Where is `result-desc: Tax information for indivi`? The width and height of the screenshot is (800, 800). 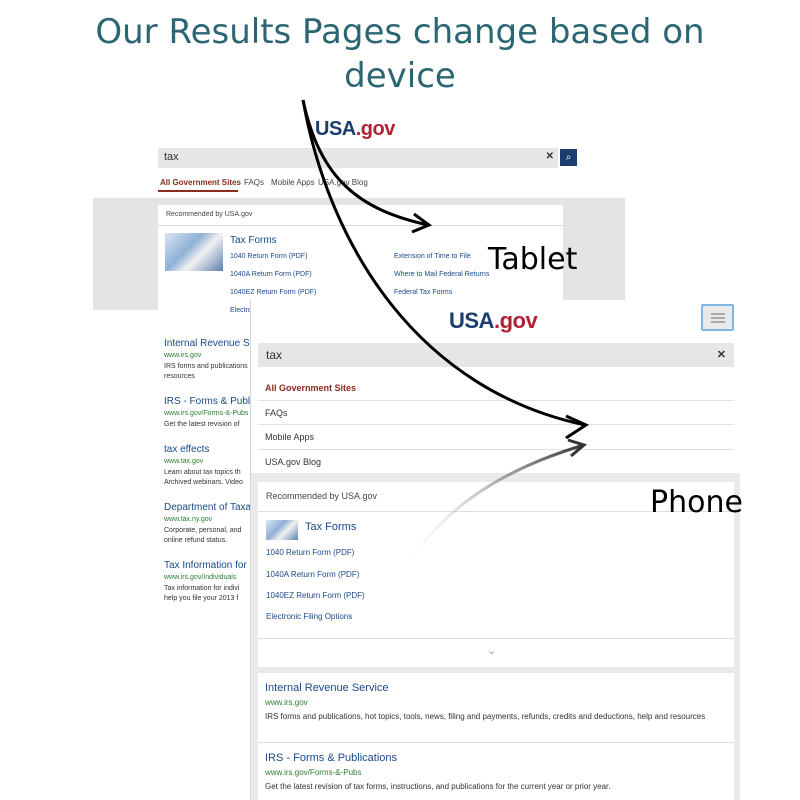 result-desc: Tax information for indivi is located at coordinates (202, 588).